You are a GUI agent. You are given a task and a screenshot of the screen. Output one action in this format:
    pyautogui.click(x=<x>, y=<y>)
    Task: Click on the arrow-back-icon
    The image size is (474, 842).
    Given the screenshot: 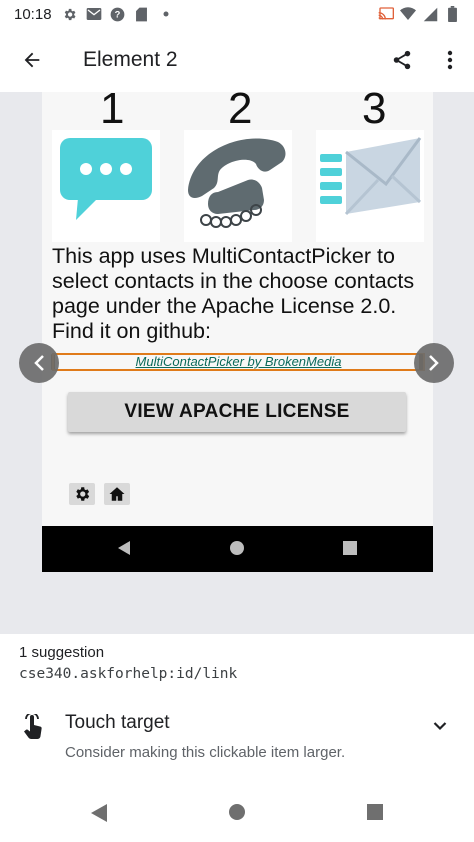 What is the action you would take?
    pyautogui.click(x=32, y=60)
    